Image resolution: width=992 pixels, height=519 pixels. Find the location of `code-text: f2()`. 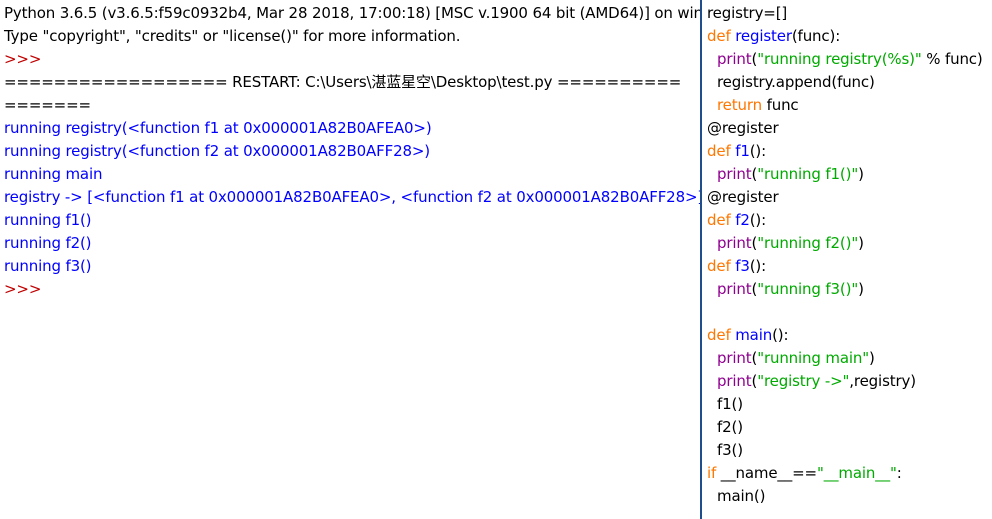

code-text: f2() is located at coordinates (730, 427).